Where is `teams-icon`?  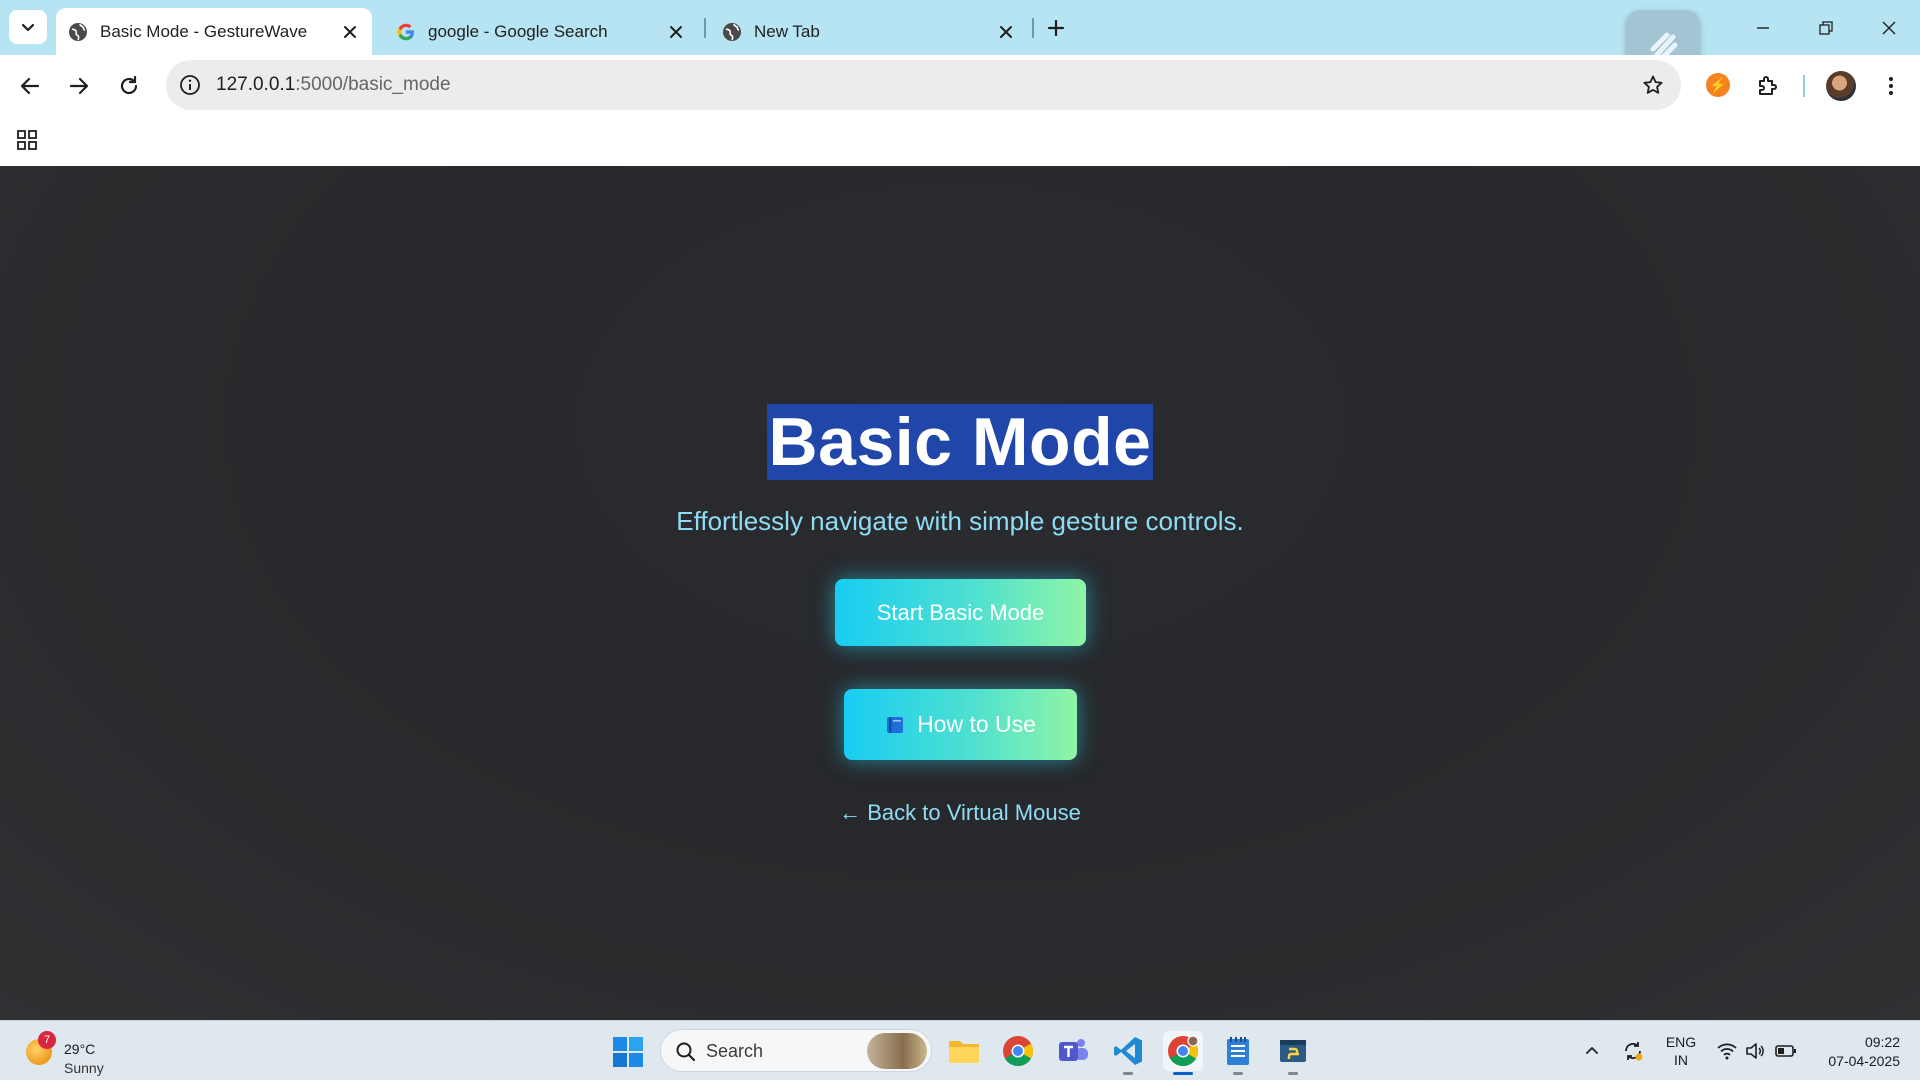
teams-icon is located at coordinates (1073, 1050).